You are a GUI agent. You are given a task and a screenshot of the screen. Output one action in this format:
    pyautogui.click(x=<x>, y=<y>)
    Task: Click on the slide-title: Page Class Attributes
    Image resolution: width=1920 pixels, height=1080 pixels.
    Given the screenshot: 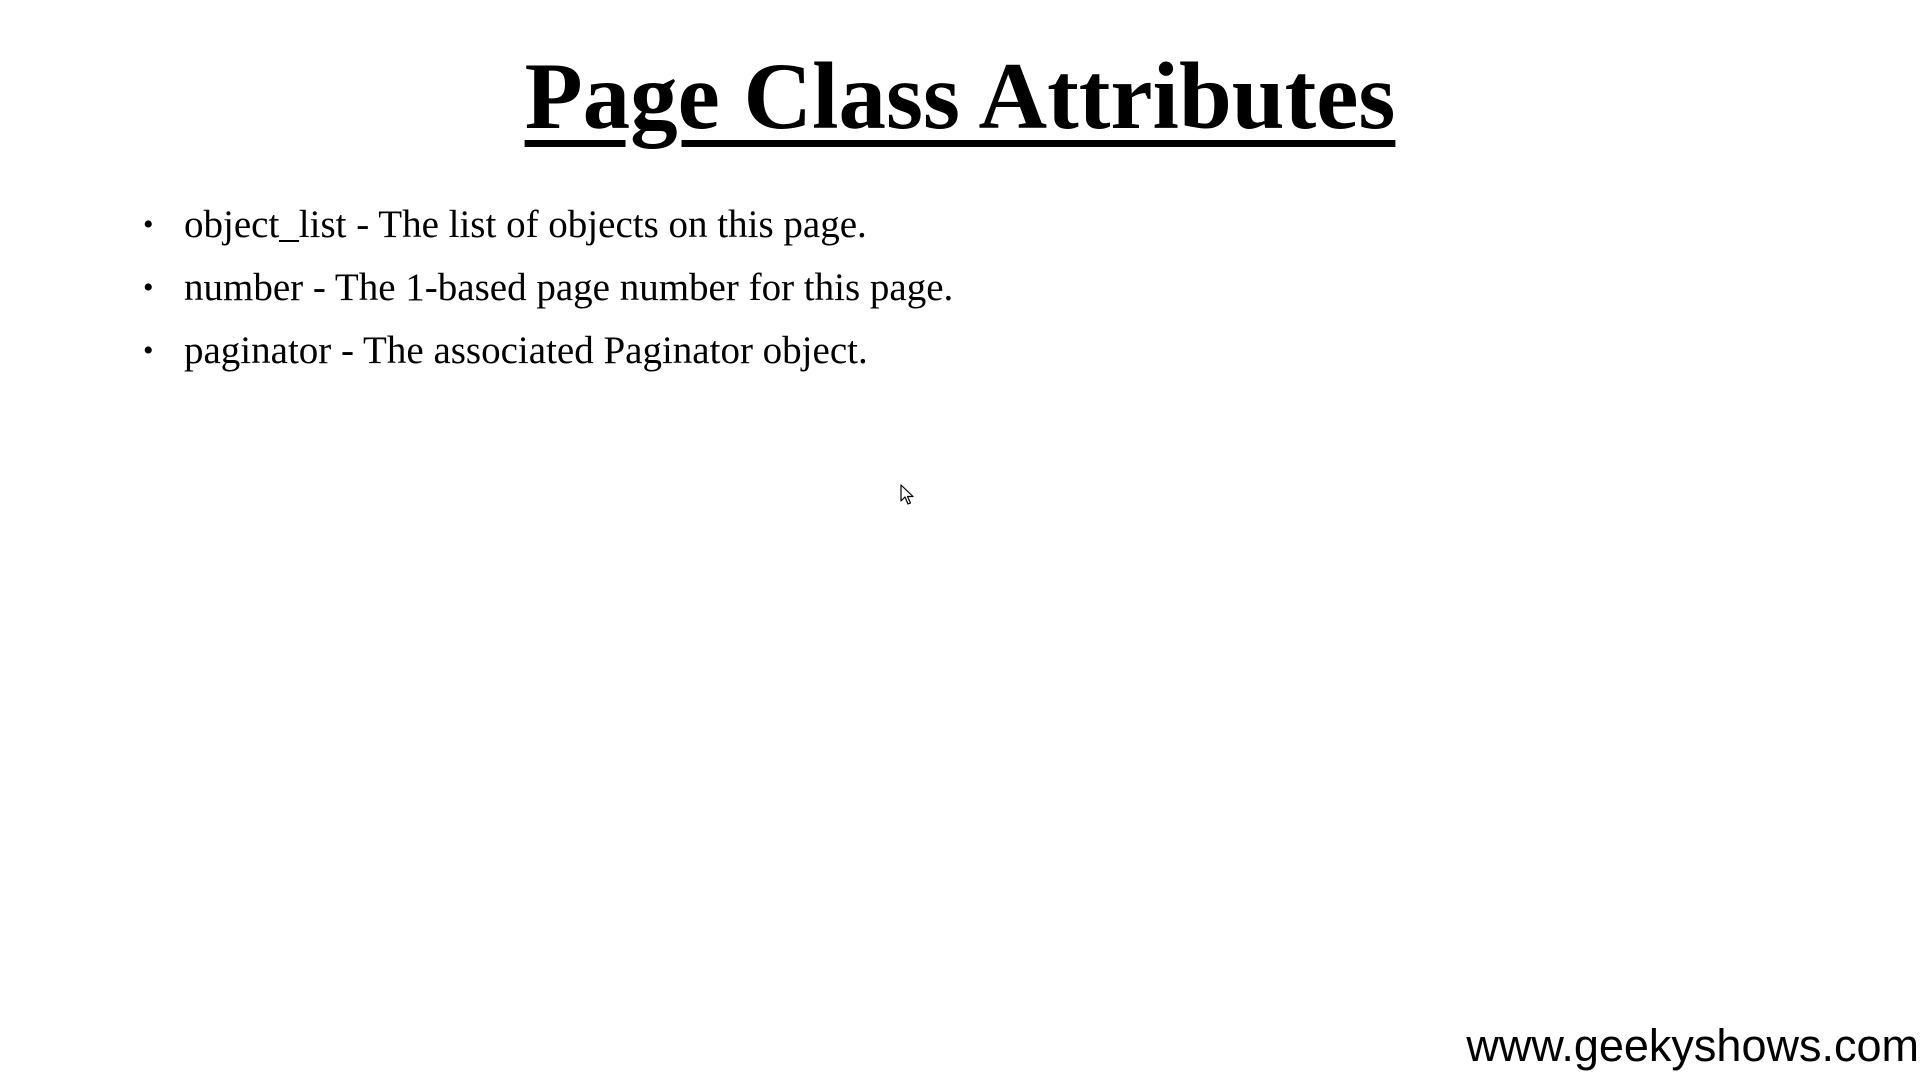 What is the action you would take?
    pyautogui.click(x=960, y=96)
    